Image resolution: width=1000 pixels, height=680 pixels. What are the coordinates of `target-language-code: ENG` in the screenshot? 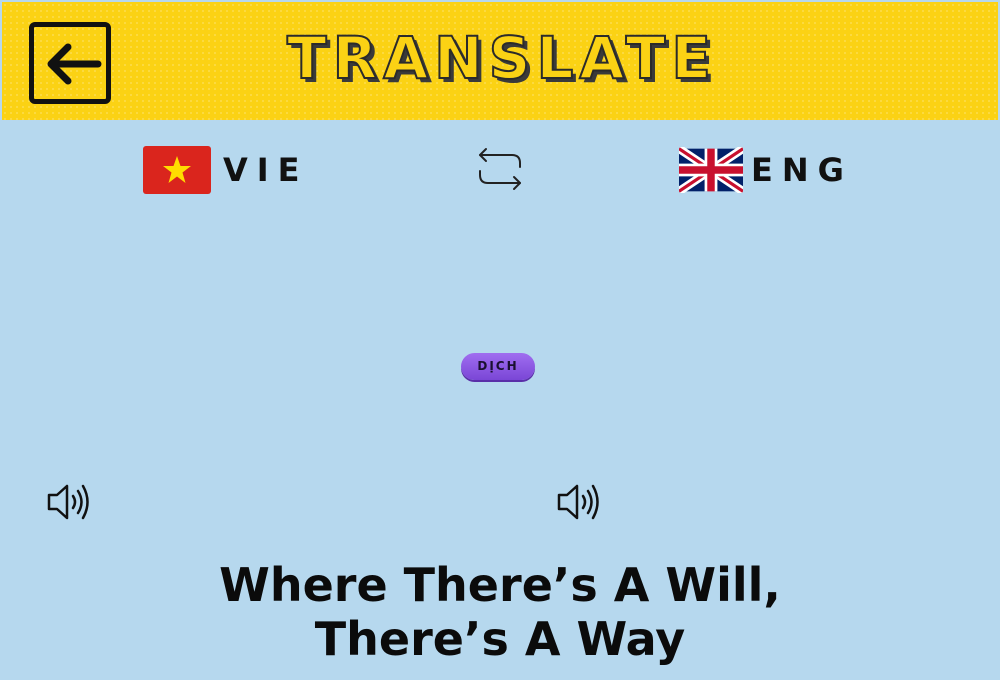 It's located at (802, 170).